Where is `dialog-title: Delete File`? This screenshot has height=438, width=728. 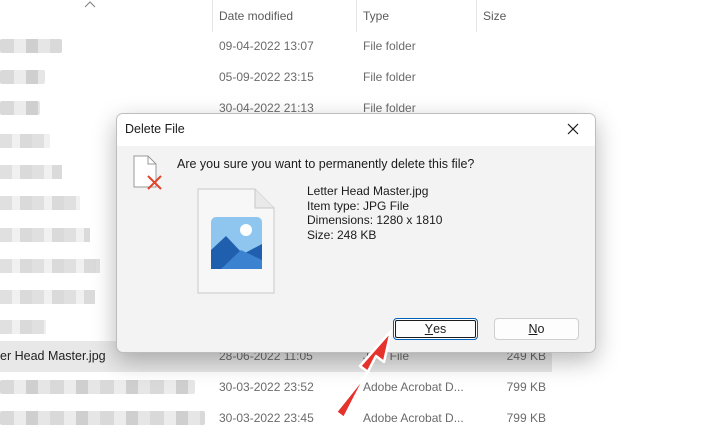
dialog-title: Delete File is located at coordinates (155, 129).